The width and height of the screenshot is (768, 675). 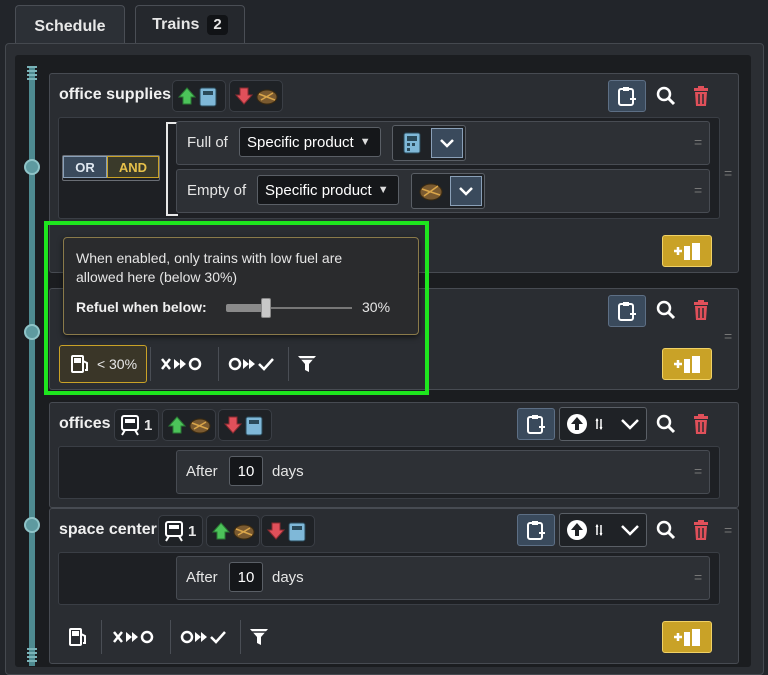 I want to click on tab-schedule-label: Schedule, so click(x=70, y=26).